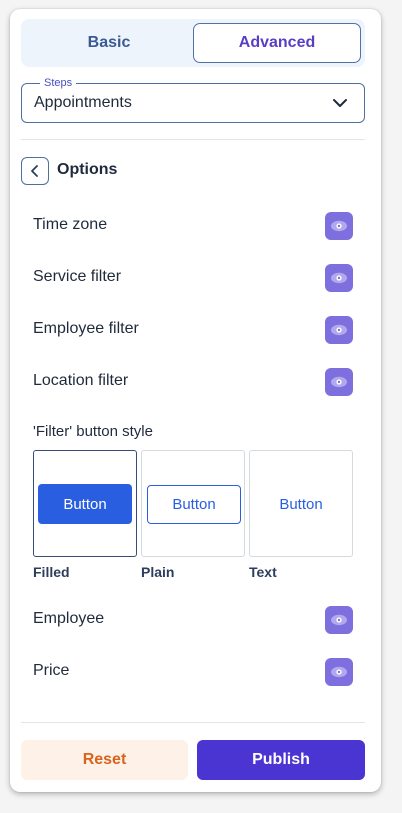 The height and width of the screenshot is (813, 402). I want to click on mode-tabs: Basic Advanced, so click(193, 43).